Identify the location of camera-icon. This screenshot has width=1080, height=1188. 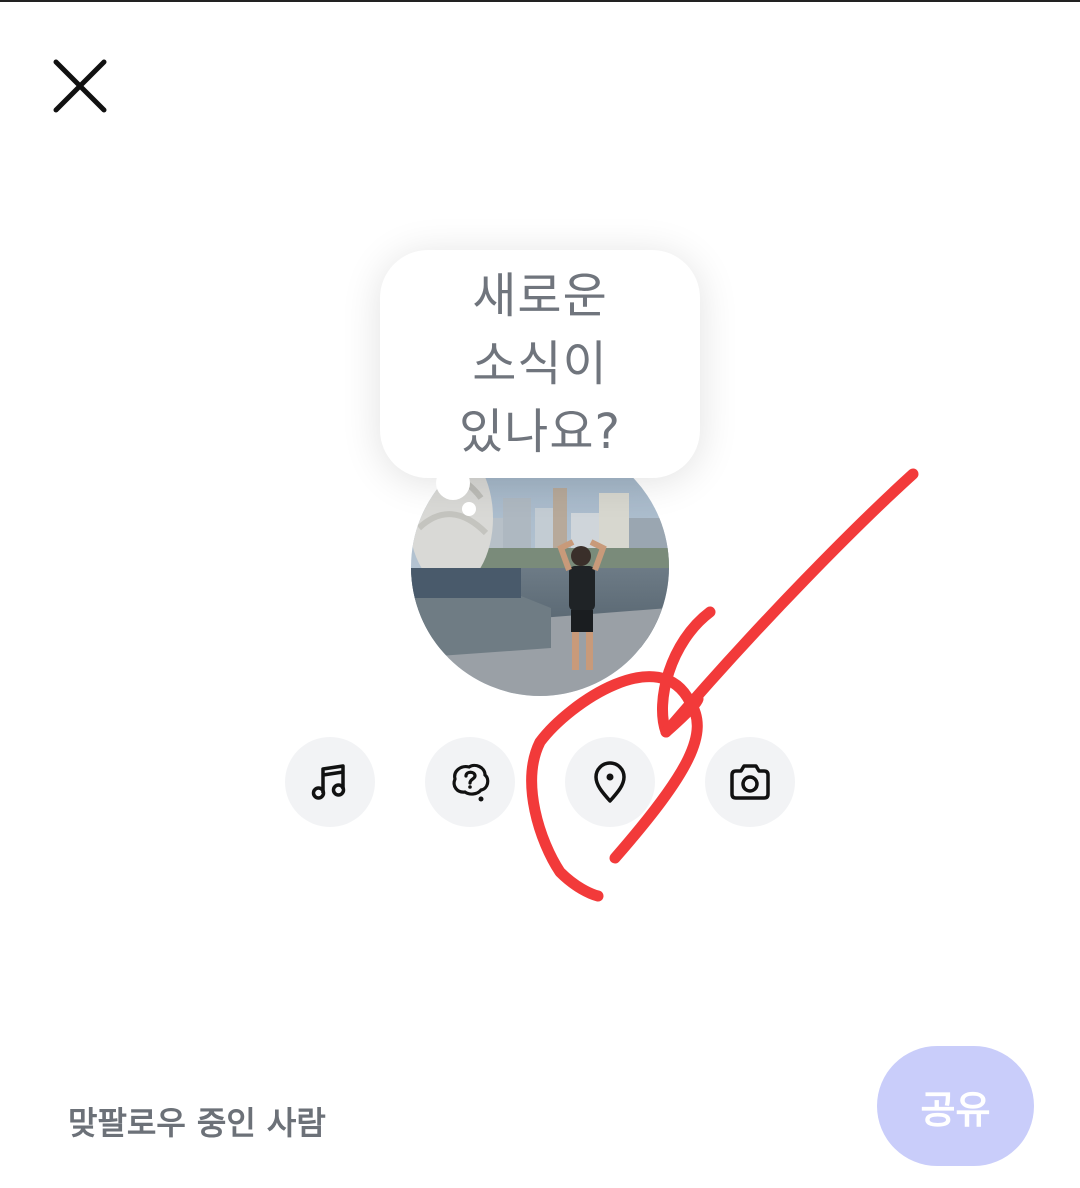
(750, 782).